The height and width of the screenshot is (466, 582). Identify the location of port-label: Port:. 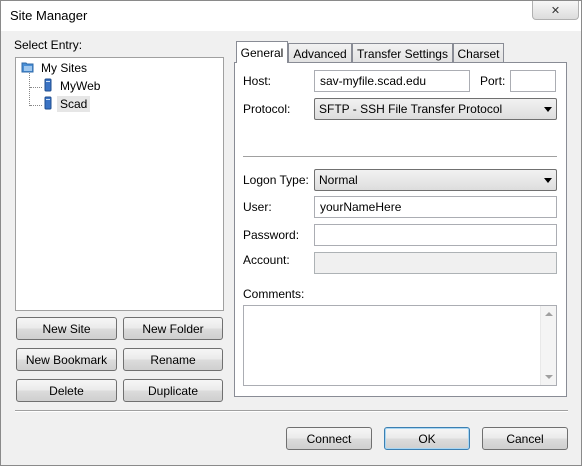
(493, 81).